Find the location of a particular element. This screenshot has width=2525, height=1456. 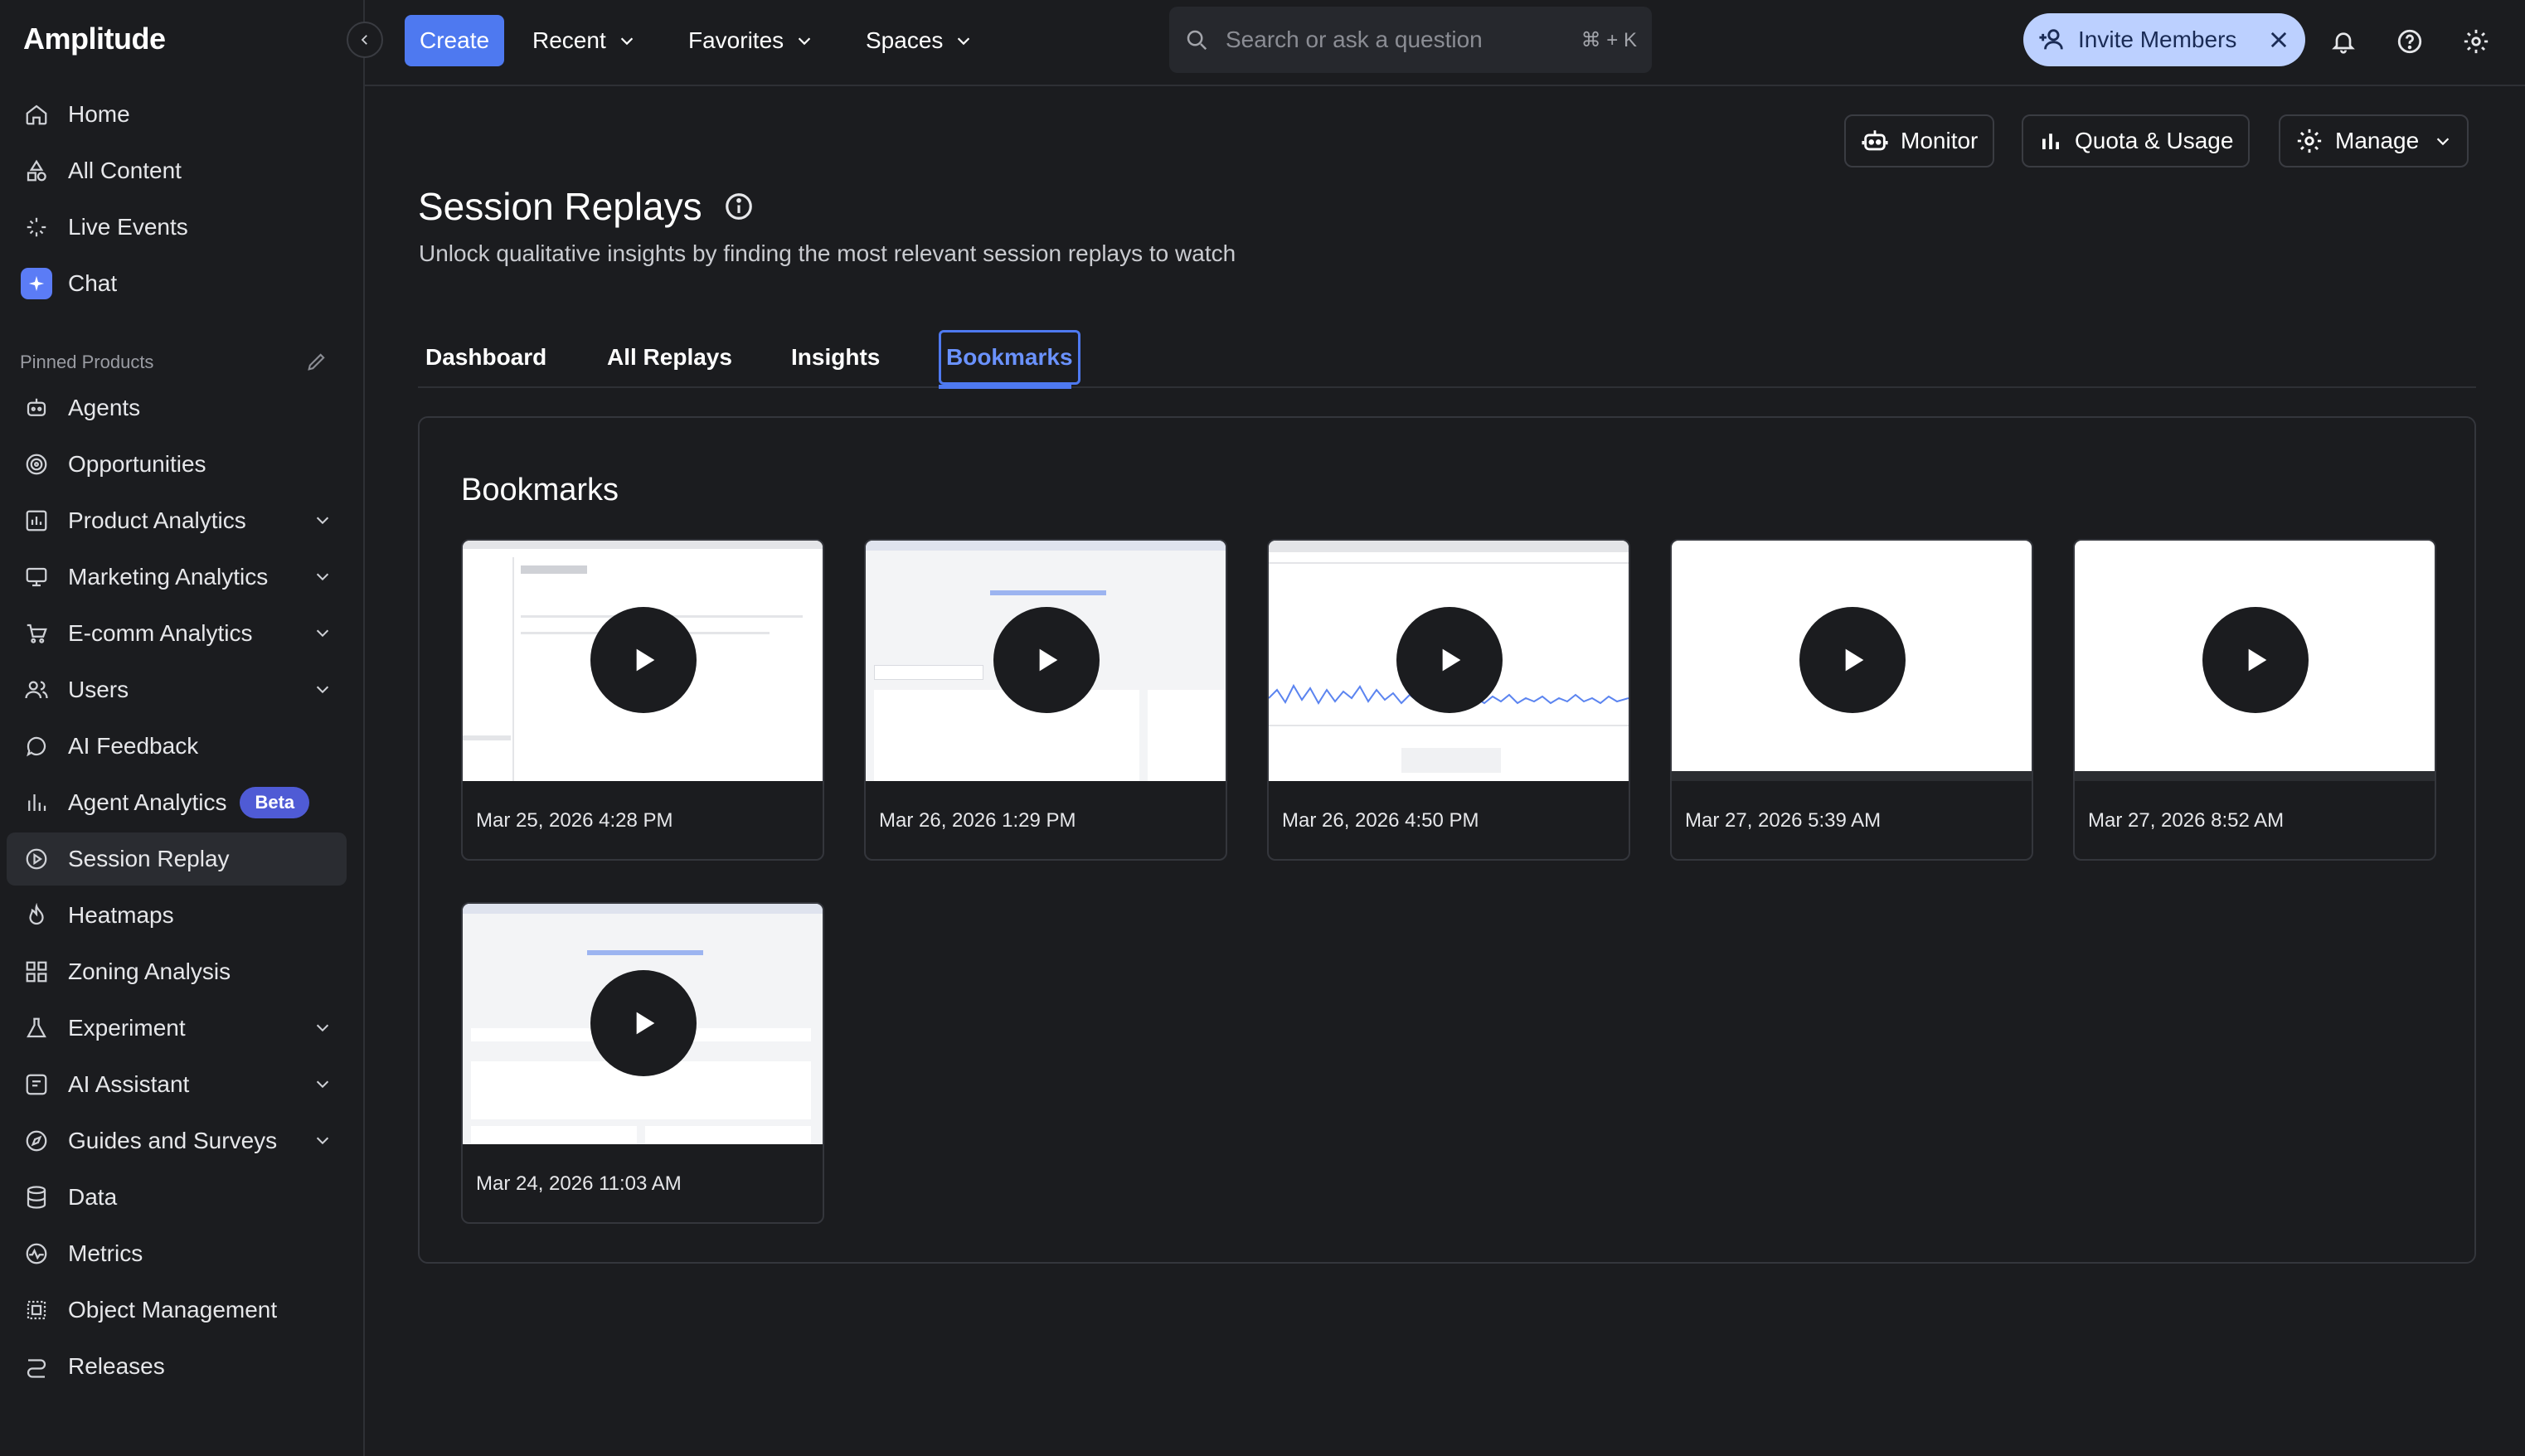

bookmark-card: Mar 26, 2026 4:50 PM is located at coordinates (1448, 700).